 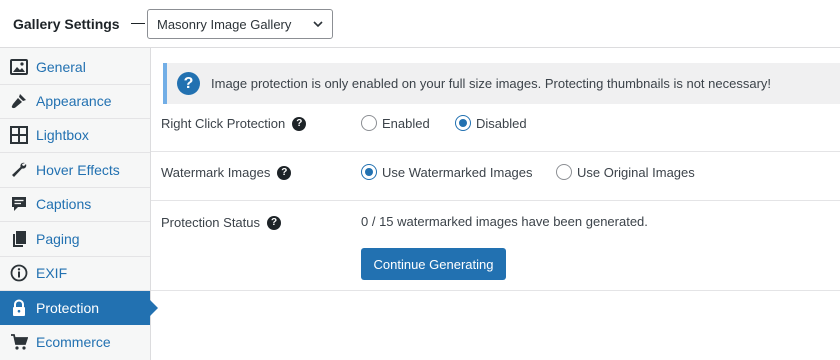 What do you see at coordinates (501, 123) in the screenshot?
I see `radio-label: Disabled` at bounding box center [501, 123].